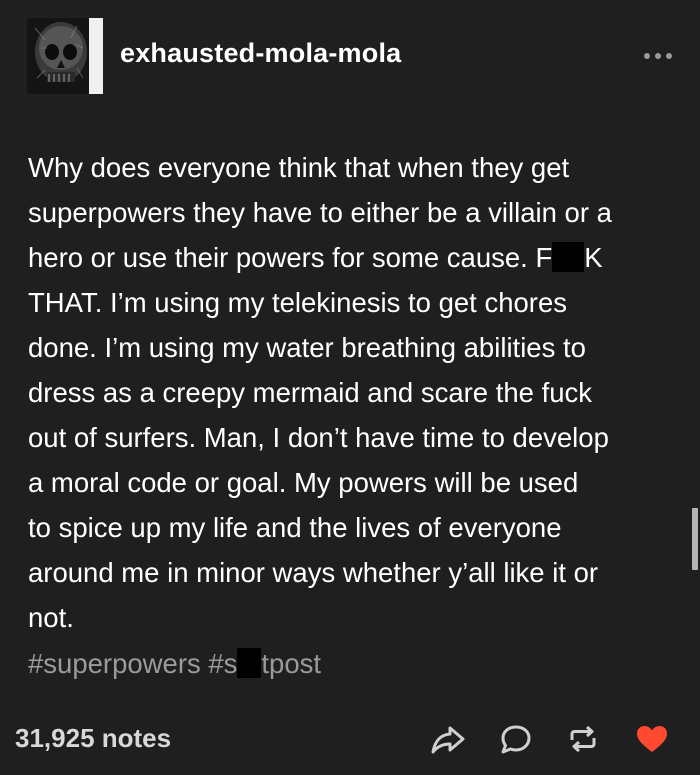 Image resolution: width=700 pixels, height=775 pixels. I want to click on share-arrow-icon, so click(448, 740).